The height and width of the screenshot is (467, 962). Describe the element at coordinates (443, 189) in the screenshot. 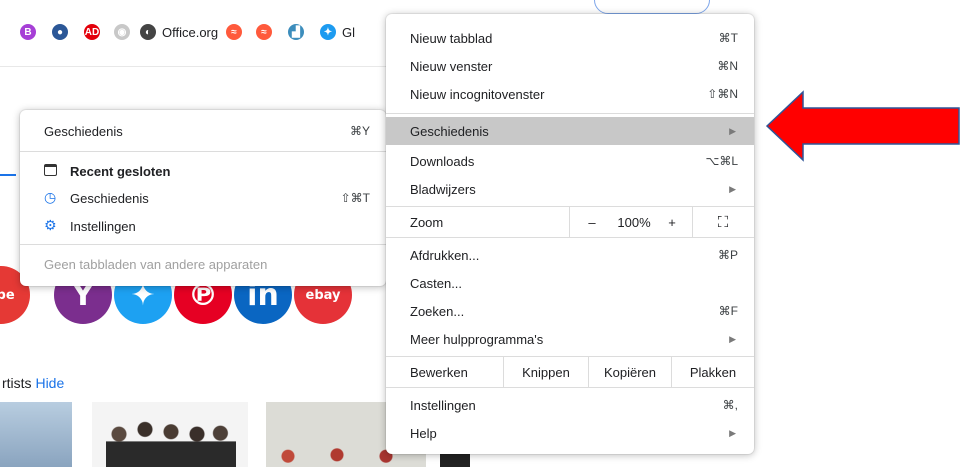

I see `menu-label: Bladwijzers` at that location.